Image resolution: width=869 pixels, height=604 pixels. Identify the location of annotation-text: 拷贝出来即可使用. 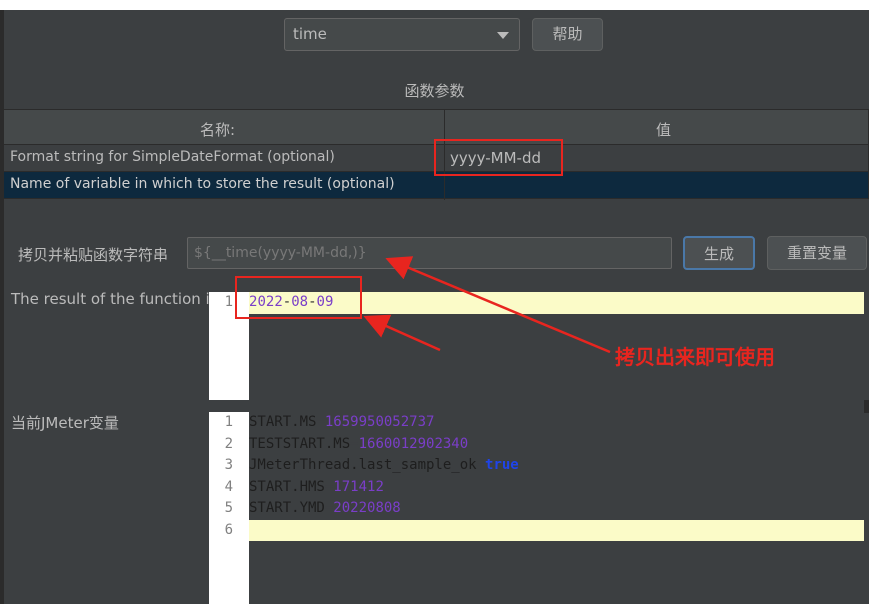
(695, 357).